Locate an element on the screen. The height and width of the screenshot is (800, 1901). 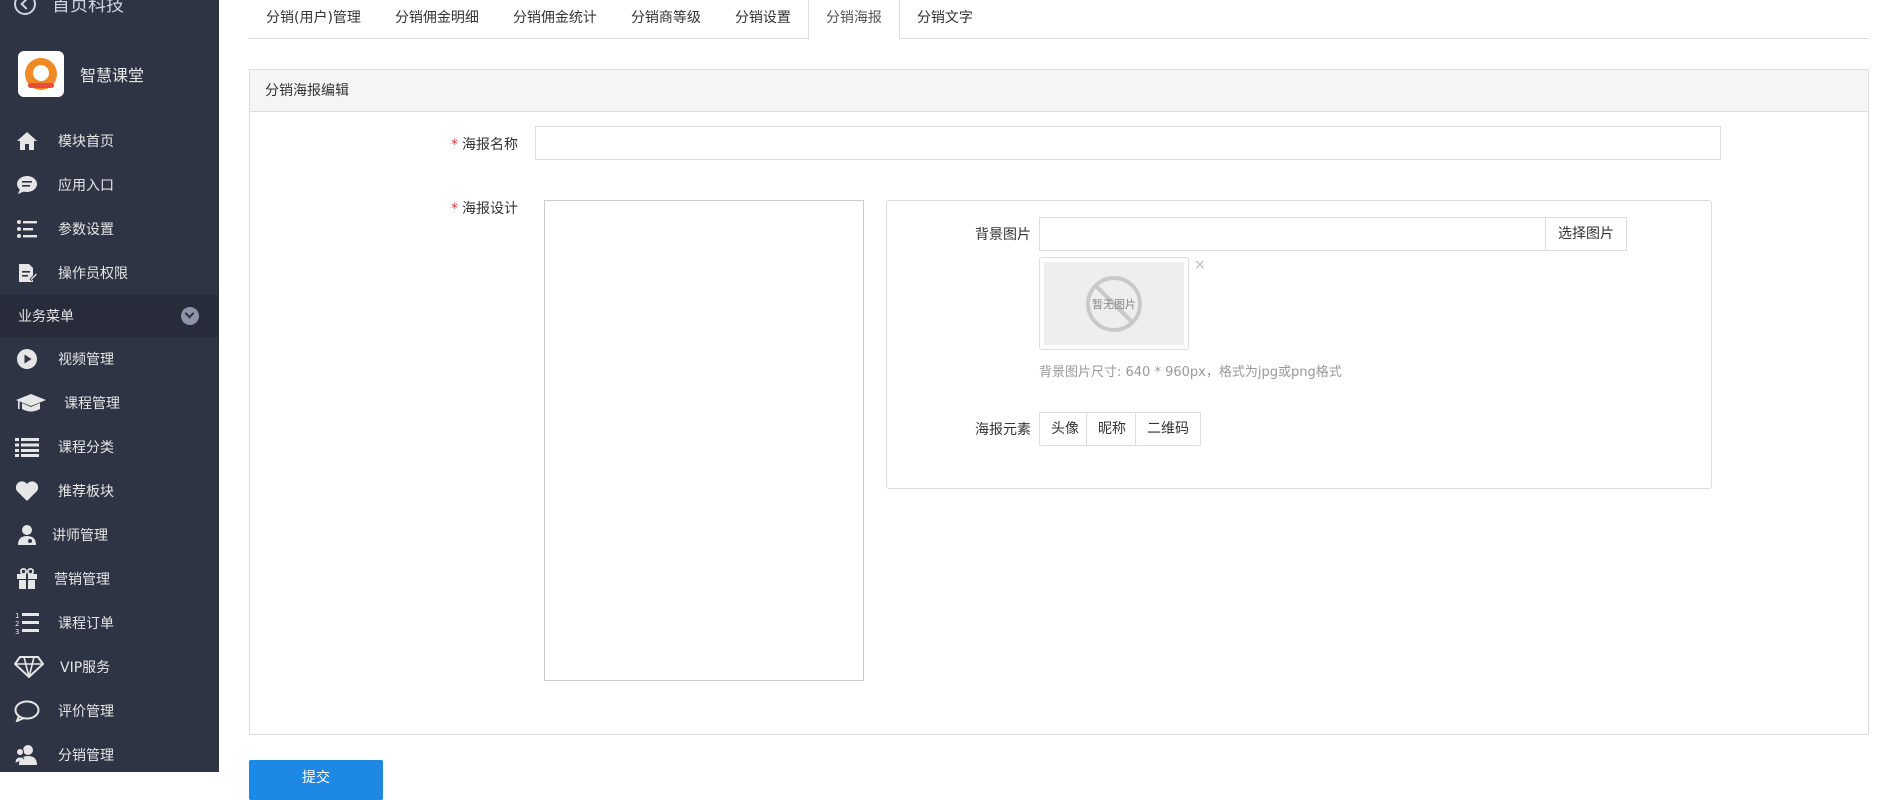
sidebar-item-label: 模块首页 is located at coordinates (86, 142).